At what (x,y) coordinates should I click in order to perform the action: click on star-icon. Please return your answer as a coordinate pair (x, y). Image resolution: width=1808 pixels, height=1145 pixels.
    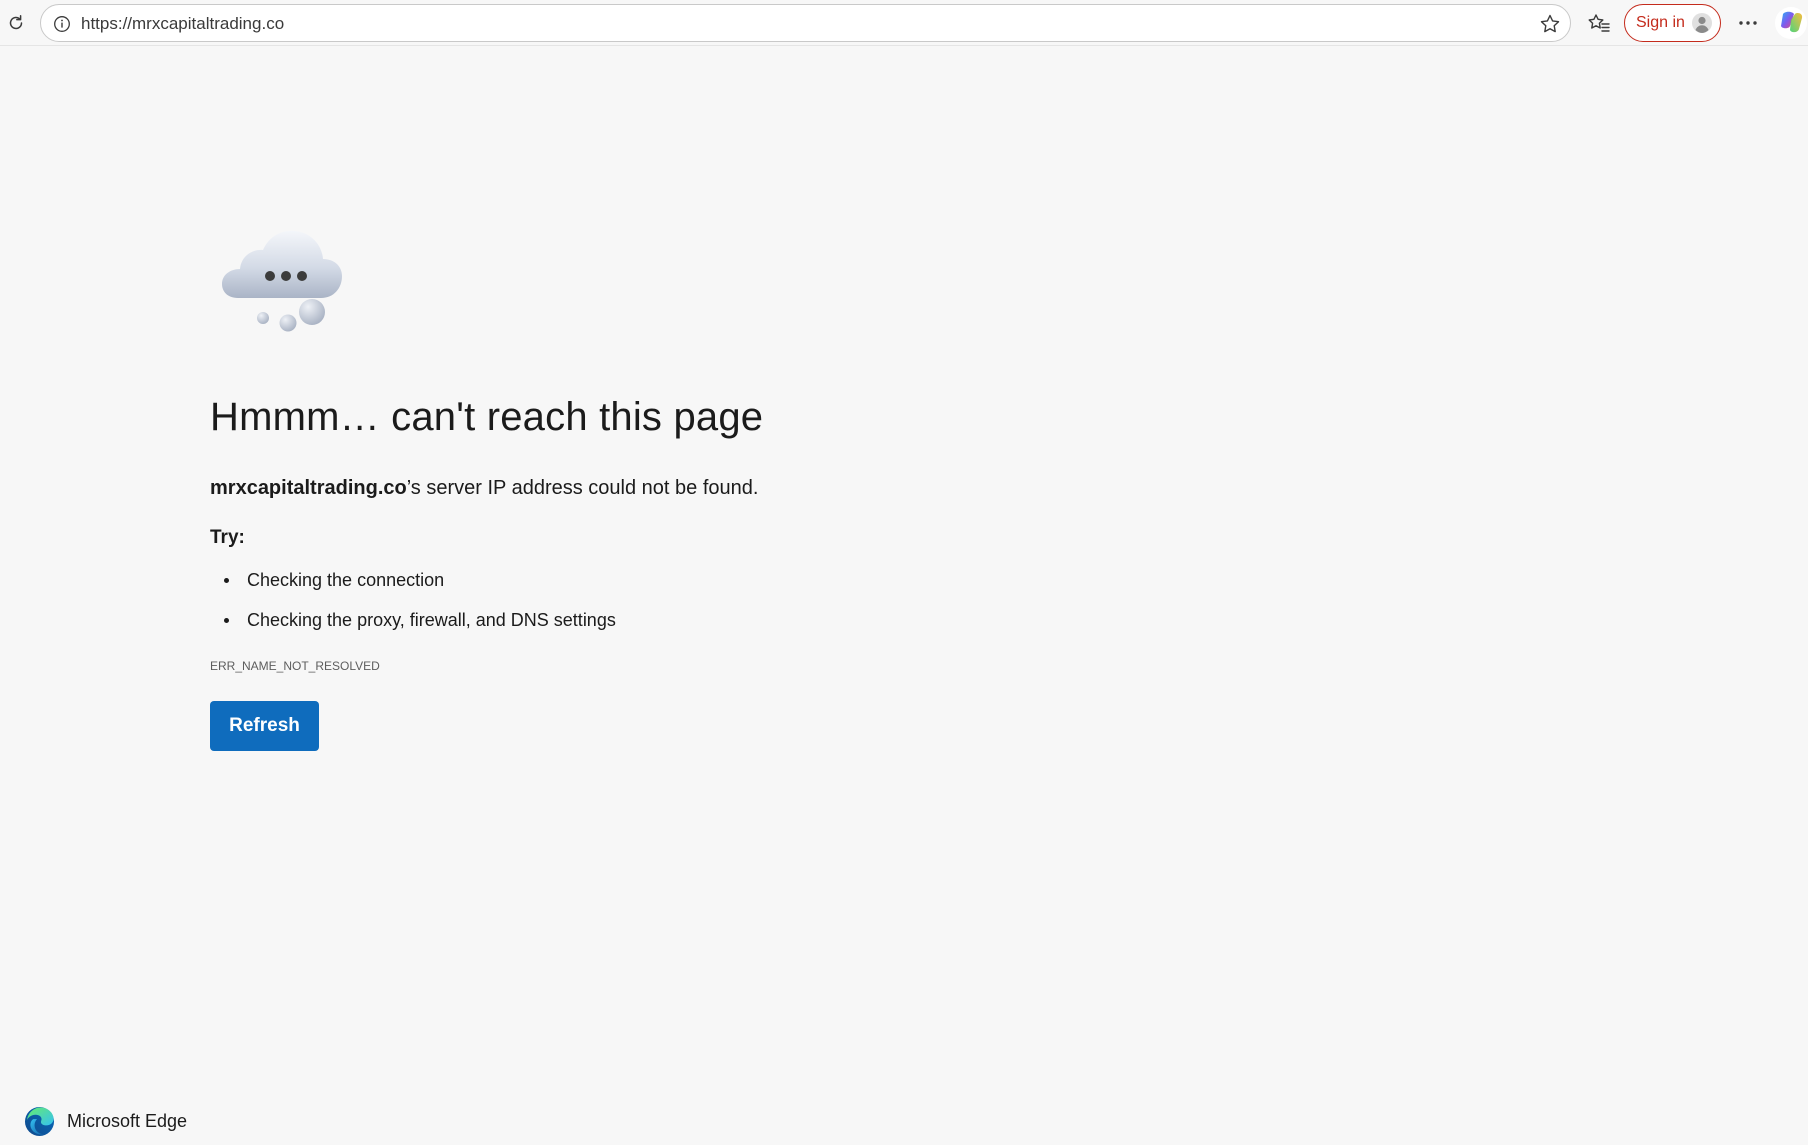
    Looking at the image, I should click on (1550, 23).